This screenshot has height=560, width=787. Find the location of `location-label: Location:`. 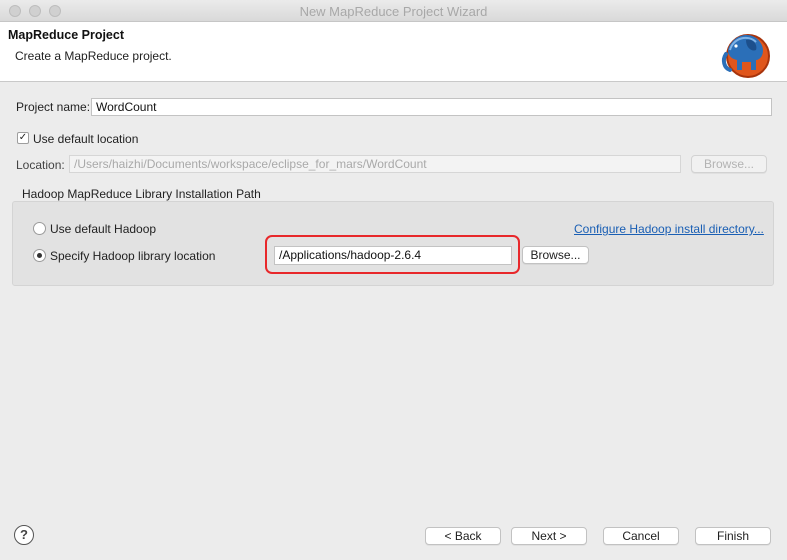

location-label: Location: is located at coordinates (40, 165).